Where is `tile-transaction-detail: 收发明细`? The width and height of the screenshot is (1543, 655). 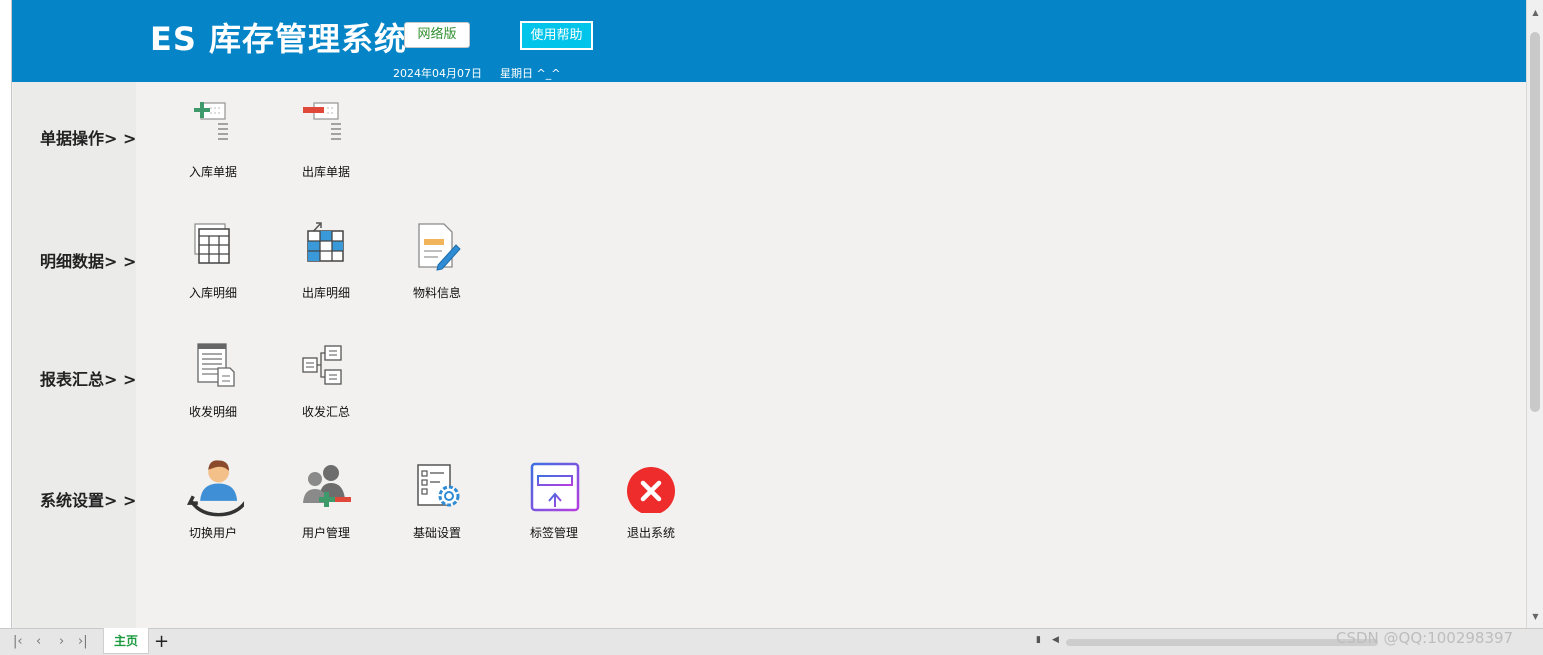
tile-transaction-detail: 收发明细 is located at coordinates (213, 385).